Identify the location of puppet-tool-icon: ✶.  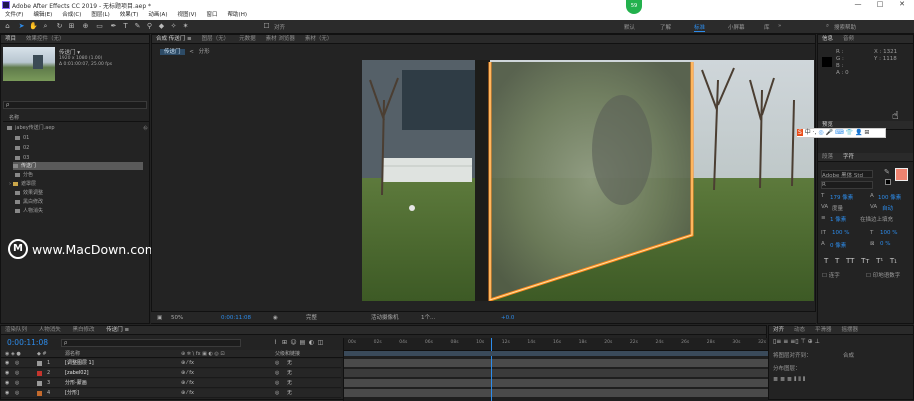
(185, 26).